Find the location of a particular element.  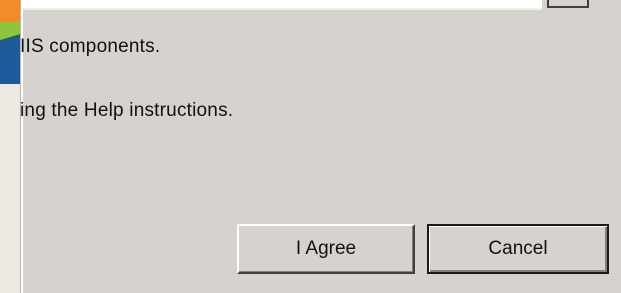

info-text-line-1: IIS components. is located at coordinates (90, 46).